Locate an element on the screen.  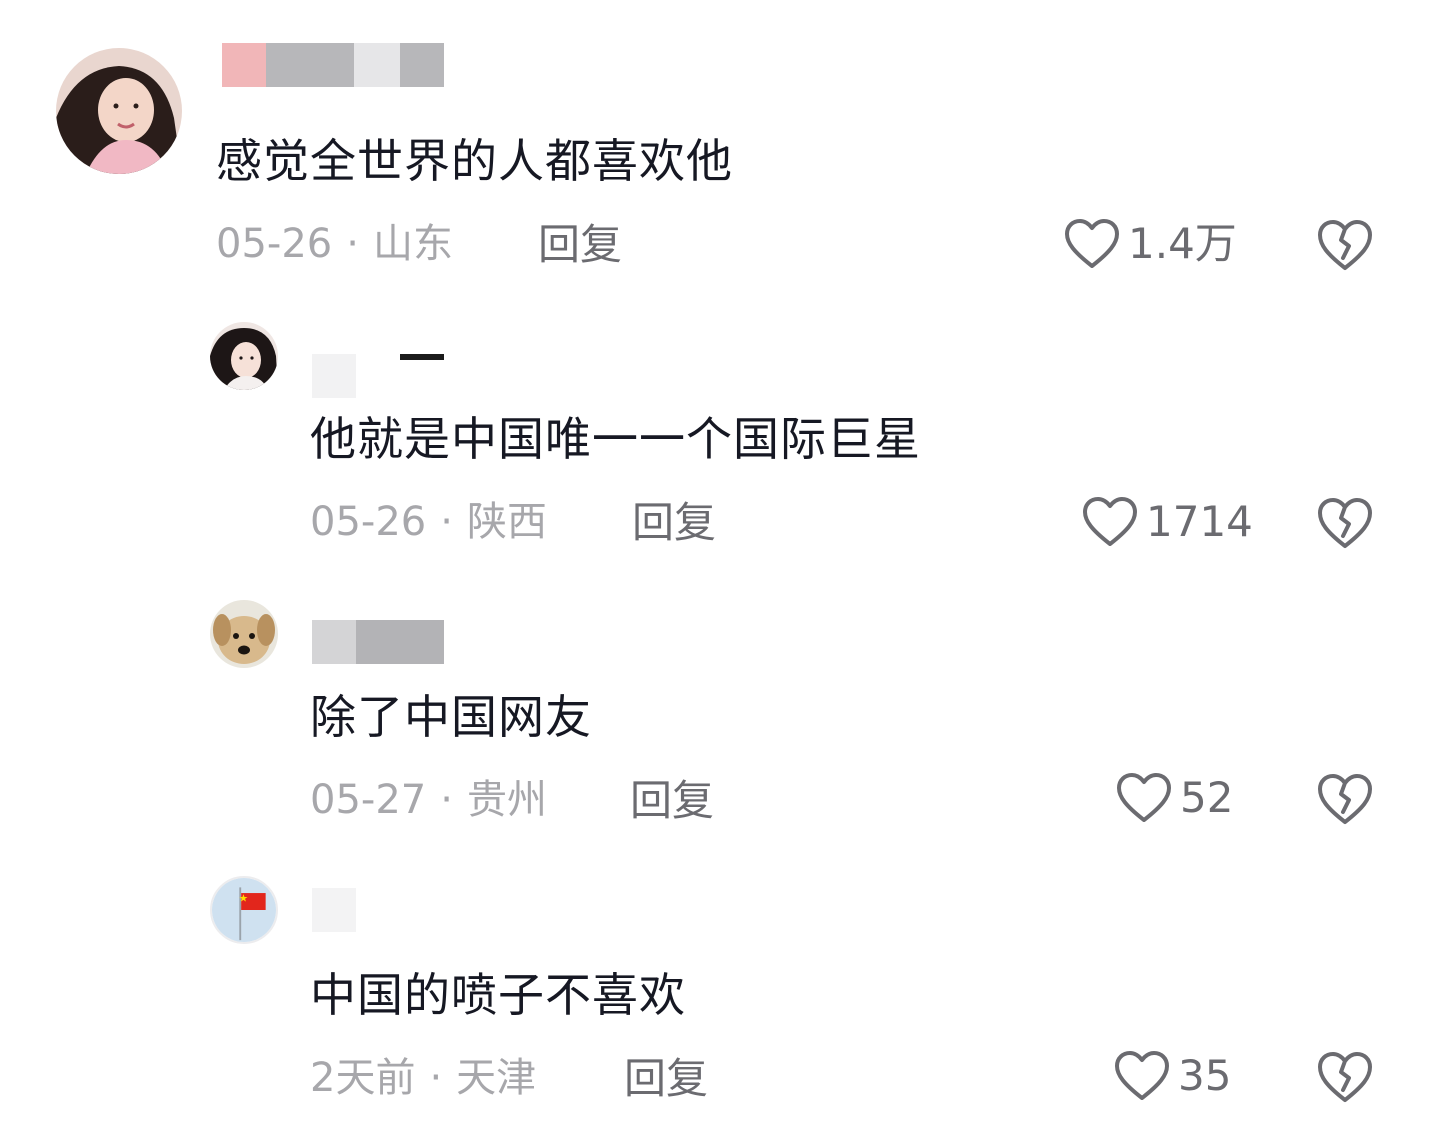
dislike-button is located at coordinates (1345, 1077).